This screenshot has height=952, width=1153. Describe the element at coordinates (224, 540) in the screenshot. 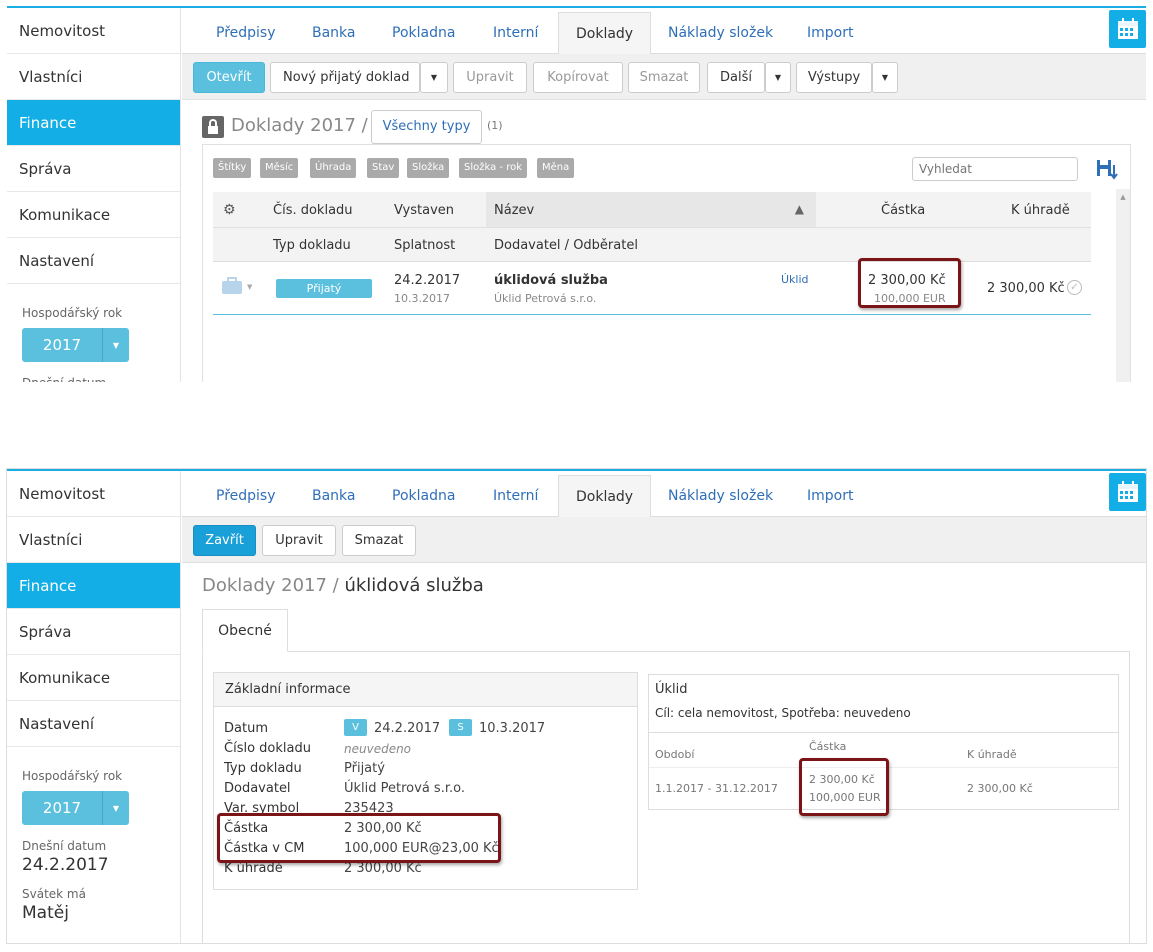

I see `close-button: Zavřít` at that location.